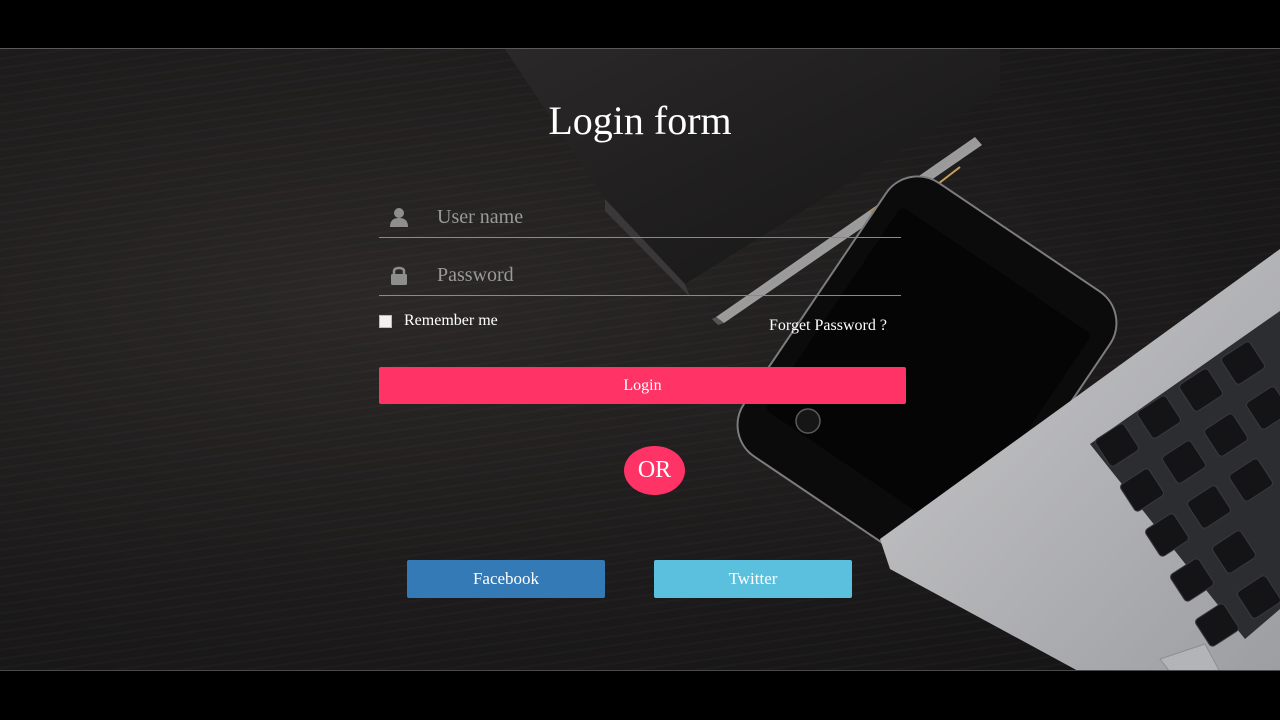 Image resolution: width=1280 pixels, height=720 pixels. What do you see at coordinates (399, 217) in the screenshot?
I see `user-icon` at bounding box center [399, 217].